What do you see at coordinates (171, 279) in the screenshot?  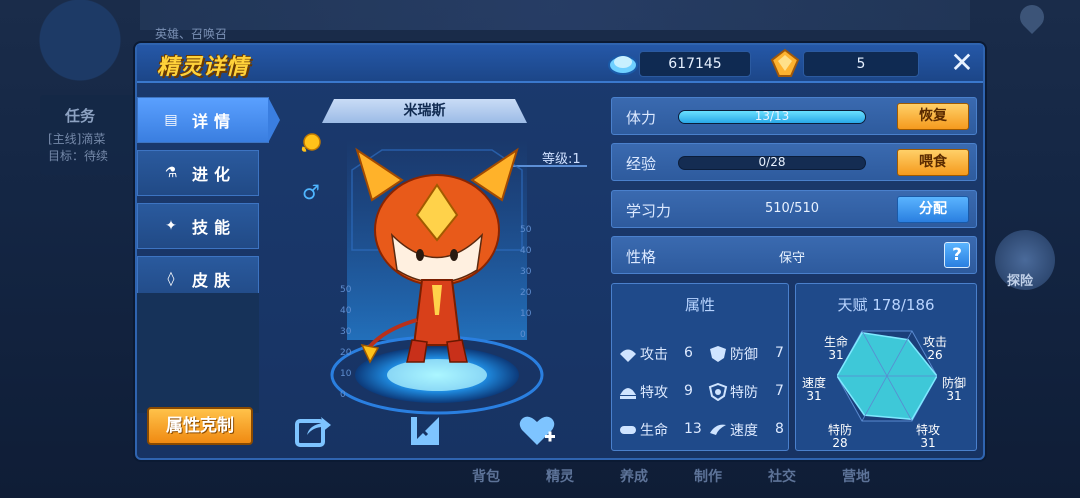 I see `drop-icon: ◊` at bounding box center [171, 279].